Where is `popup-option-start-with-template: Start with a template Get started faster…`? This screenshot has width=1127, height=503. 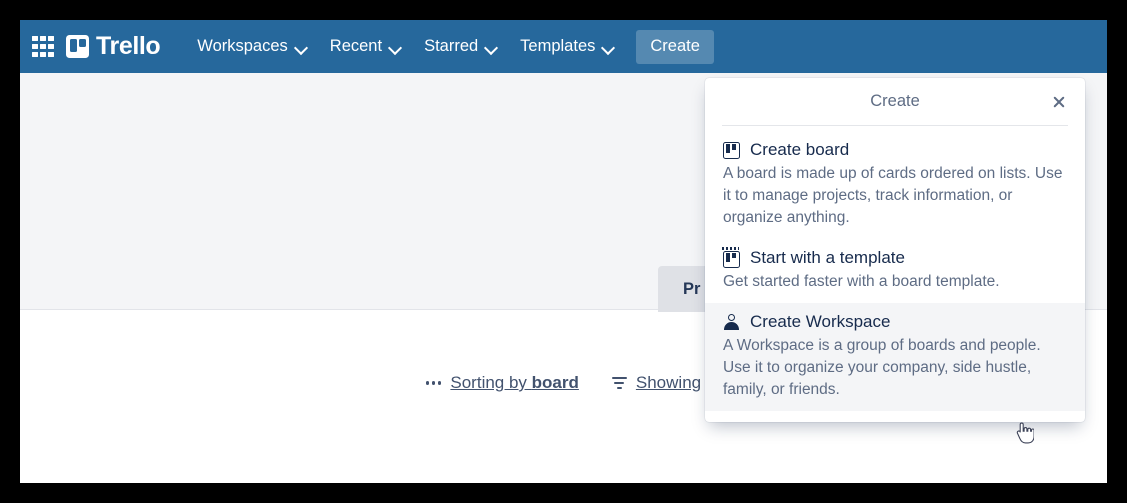
popup-option-start-with-template: Start with a template Get started faster… is located at coordinates (895, 271).